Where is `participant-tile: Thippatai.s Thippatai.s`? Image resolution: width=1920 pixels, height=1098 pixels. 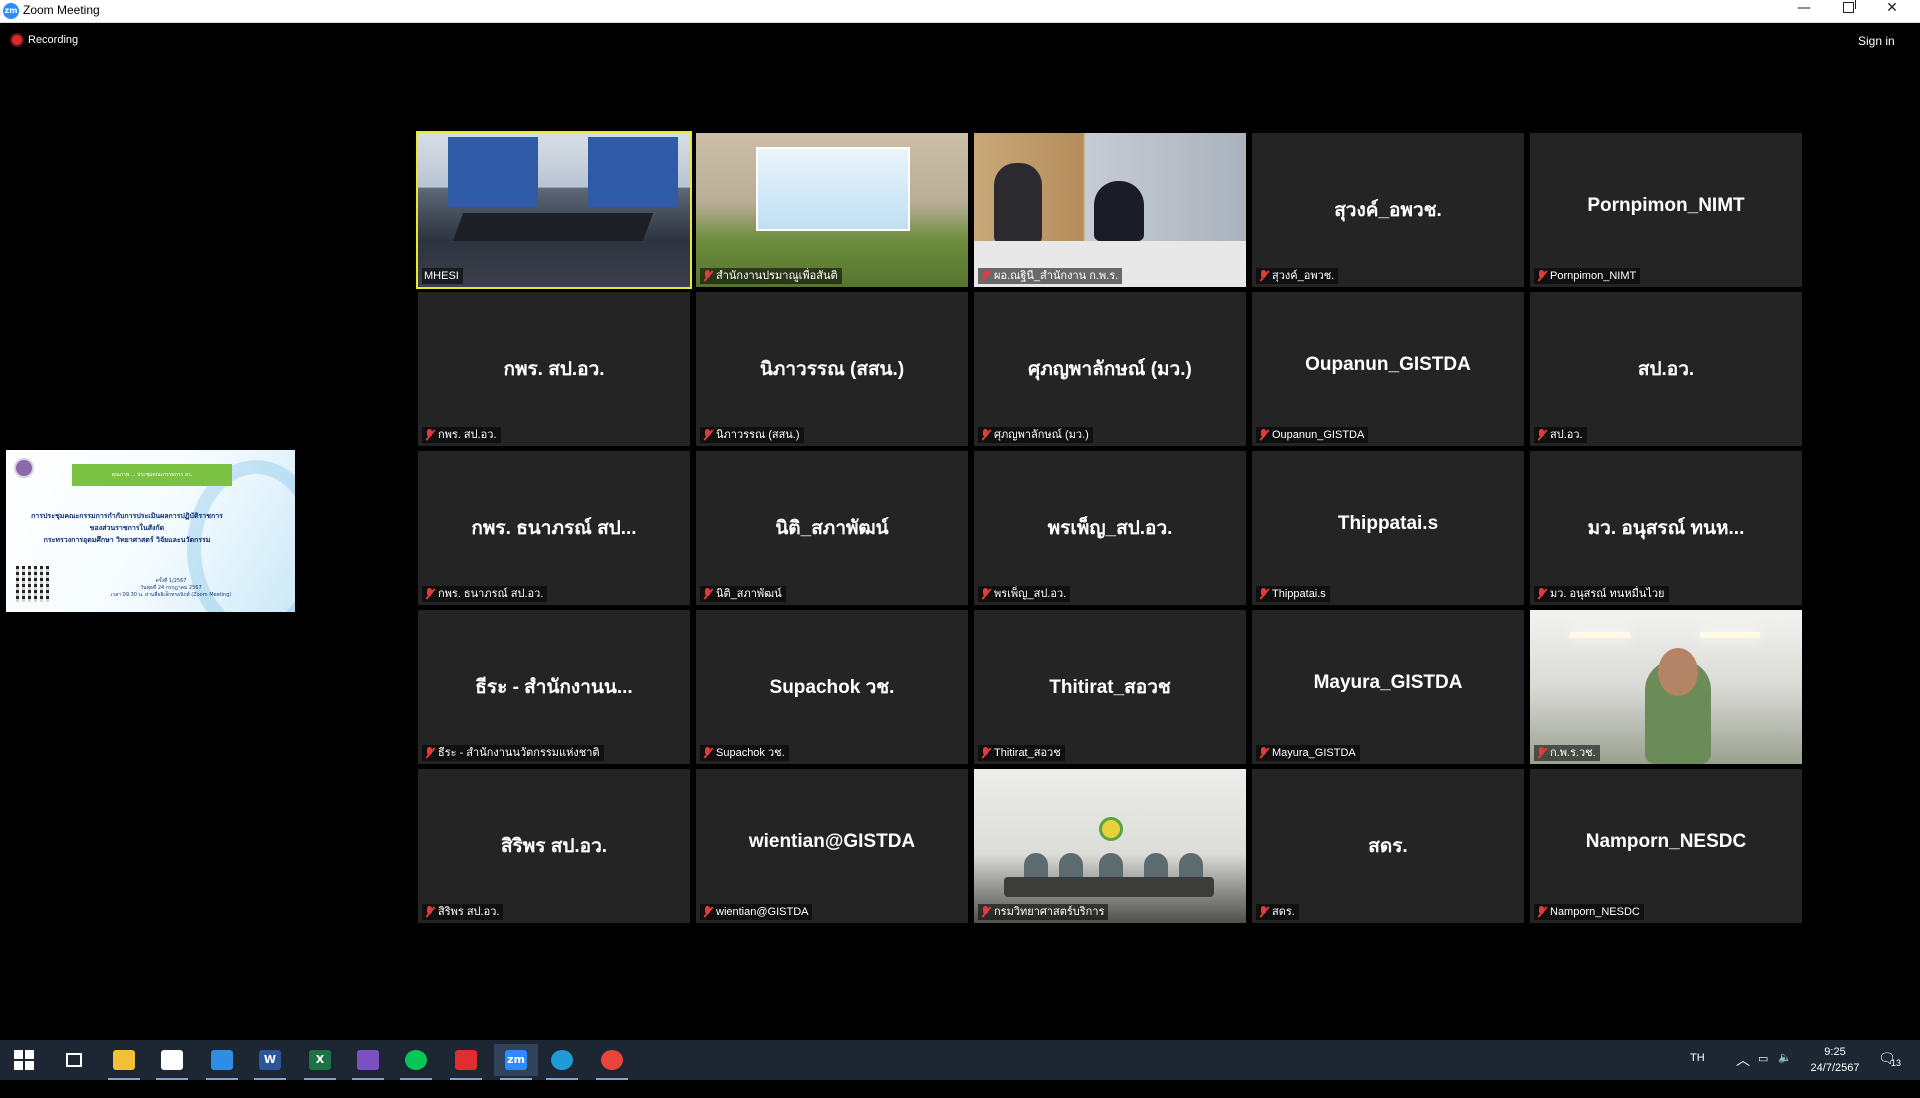
participant-tile: Thippatai.s Thippatai.s is located at coordinates (1388, 528).